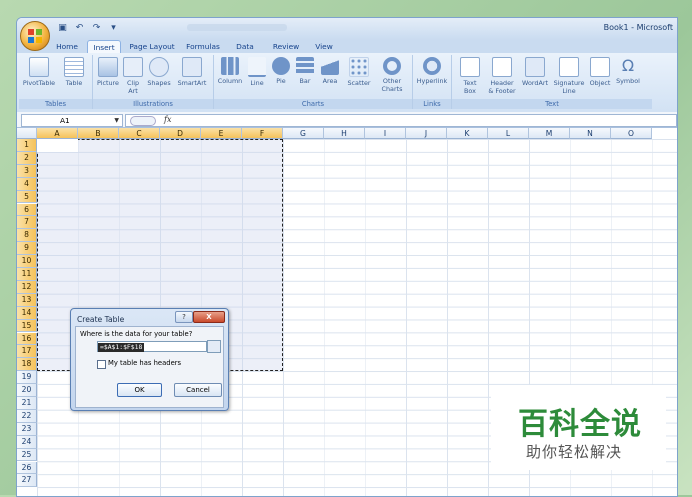  What do you see at coordinates (27, 223) in the screenshot?
I see `row-header-7: 7` at bounding box center [27, 223].